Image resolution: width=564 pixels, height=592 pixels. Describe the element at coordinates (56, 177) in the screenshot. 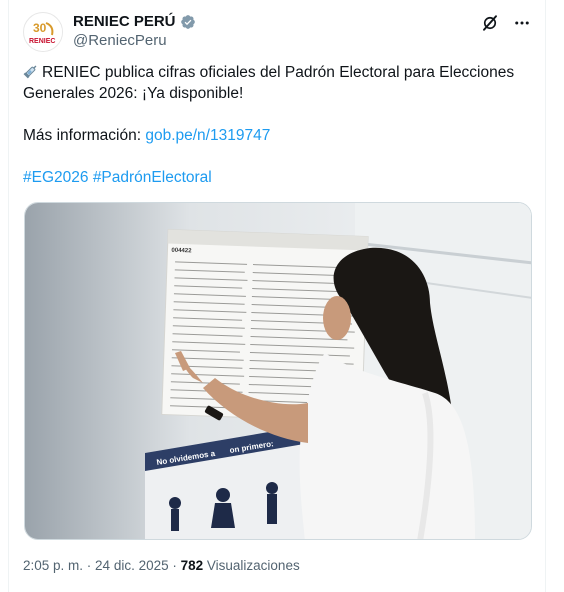

I see `hashtag-eg2026: #EG2026` at that location.